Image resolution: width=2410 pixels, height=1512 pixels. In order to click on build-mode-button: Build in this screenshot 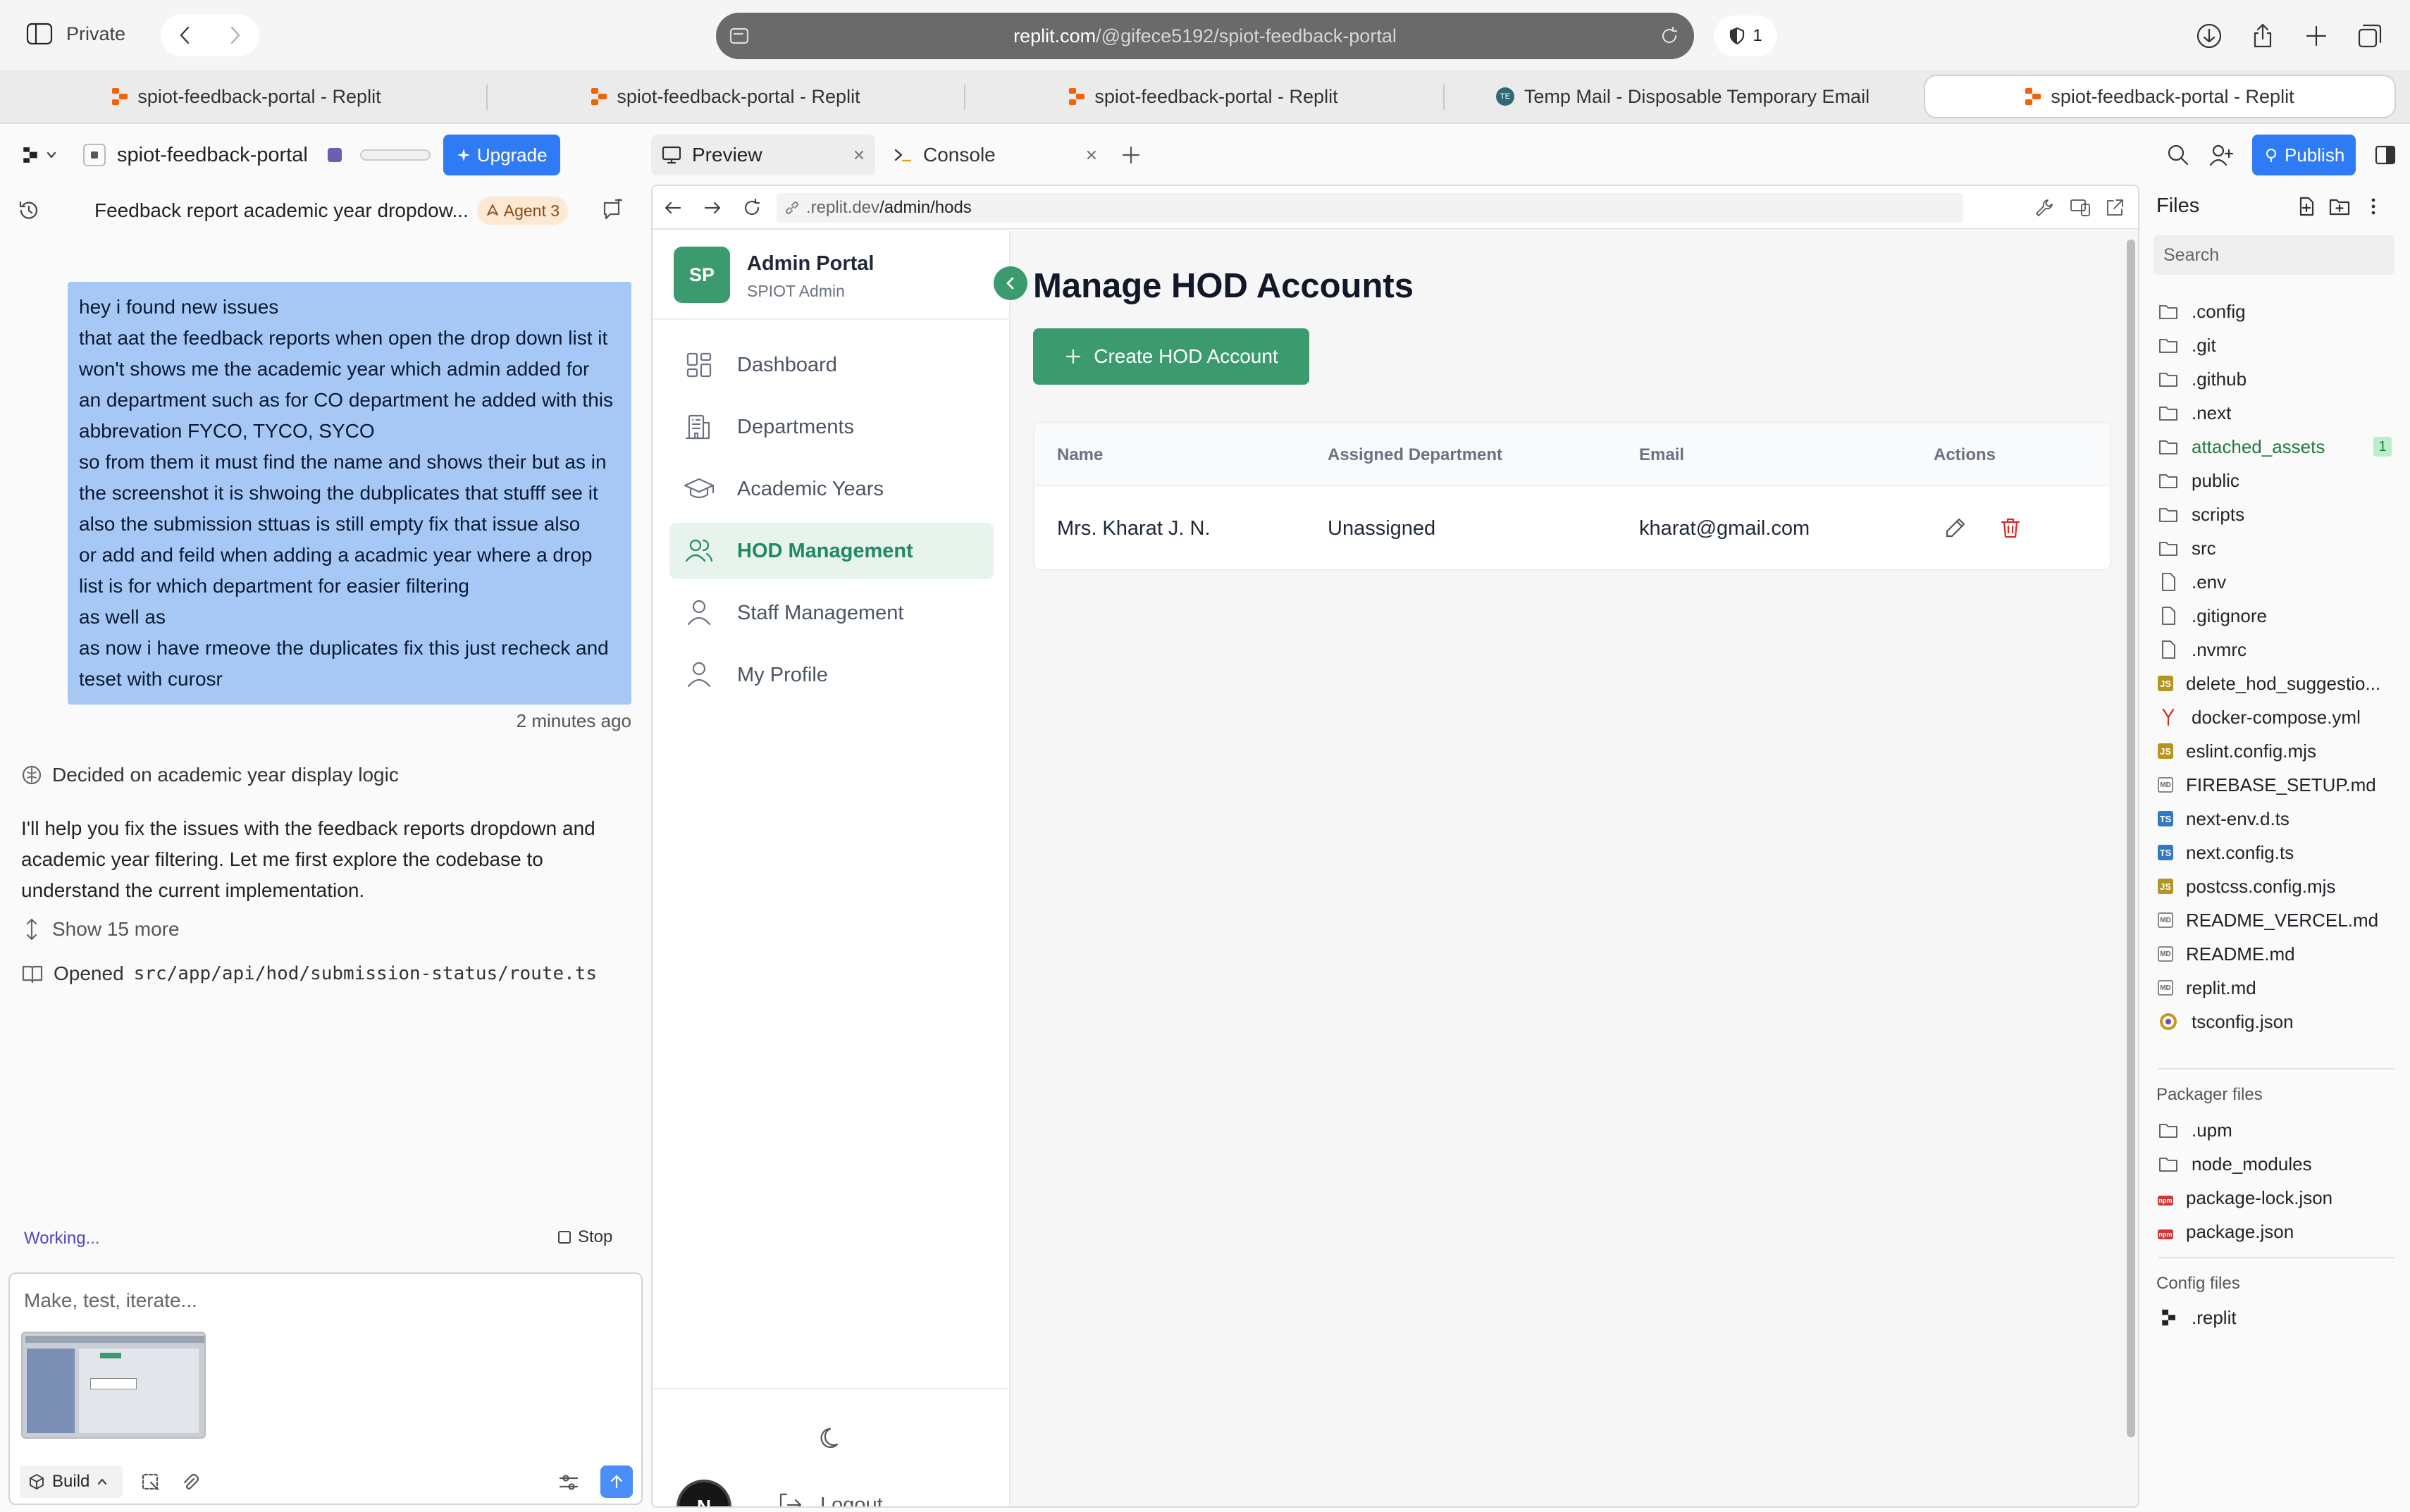, I will do `click(71, 1481)`.